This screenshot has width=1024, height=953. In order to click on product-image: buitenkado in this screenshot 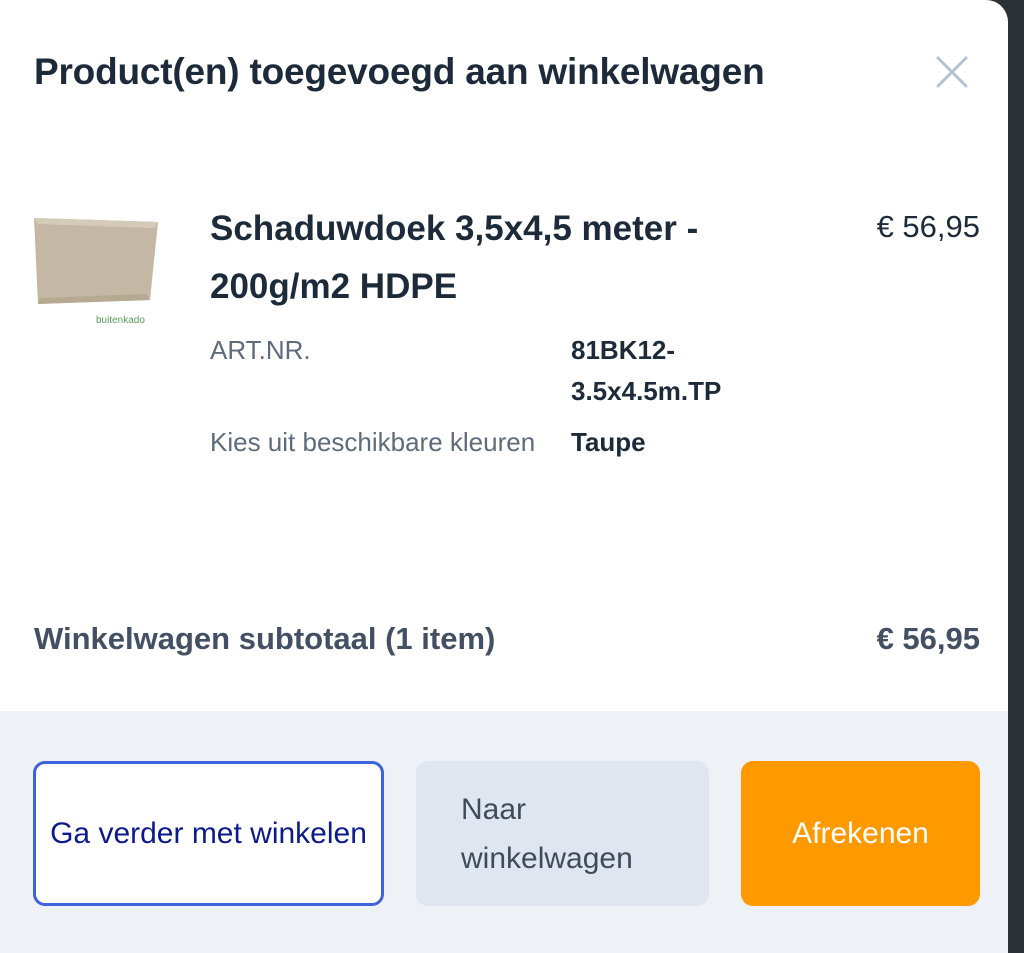, I will do `click(96, 270)`.